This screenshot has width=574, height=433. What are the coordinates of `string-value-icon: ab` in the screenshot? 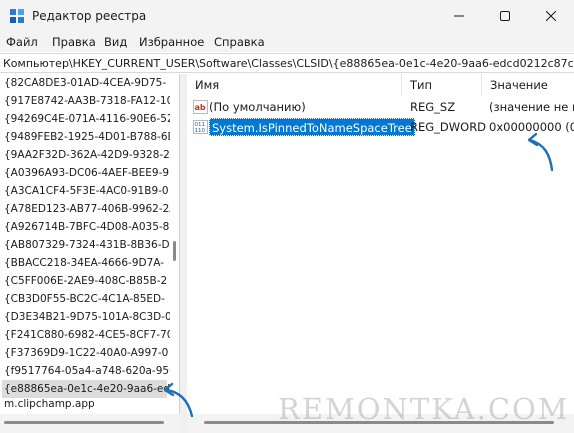 It's located at (200, 107).